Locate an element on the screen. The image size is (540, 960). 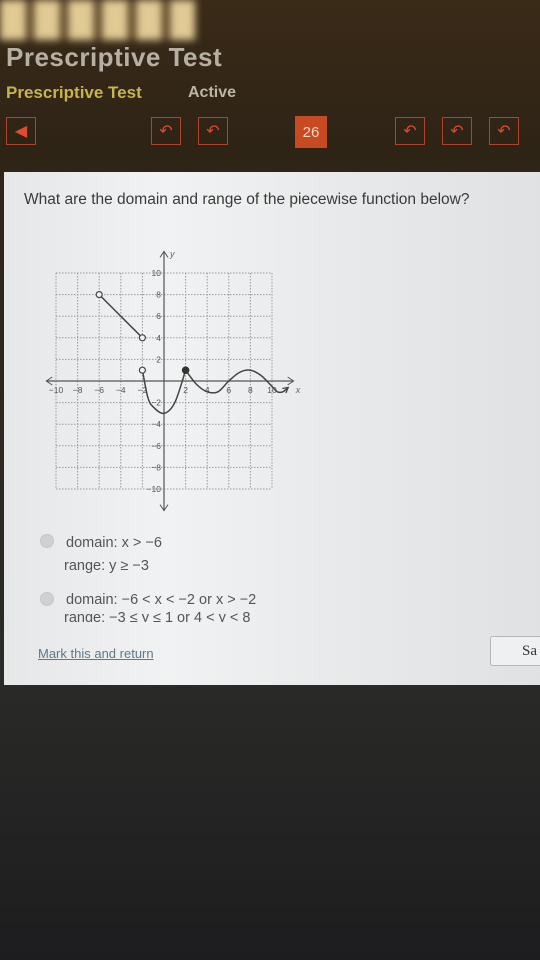
option-1-radio is located at coordinates (47, 541).